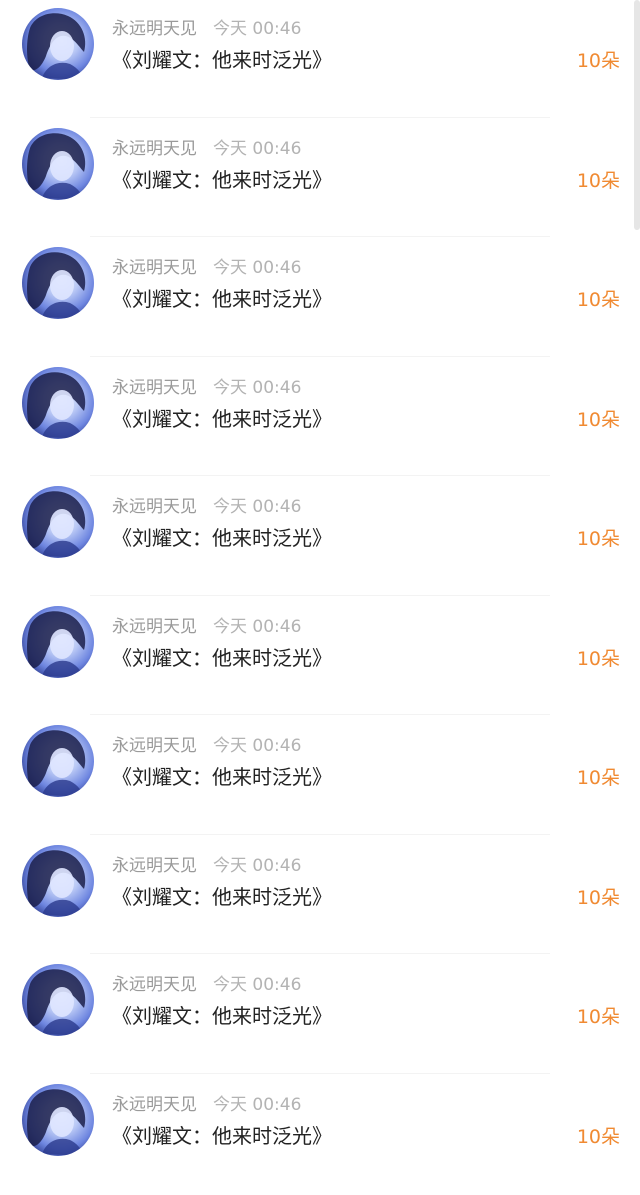 The image size is (640, 1195). What do you see at coordinates (637, 115) in the screenshot?
I see `scrollbar` at bounding box center [637, 115].